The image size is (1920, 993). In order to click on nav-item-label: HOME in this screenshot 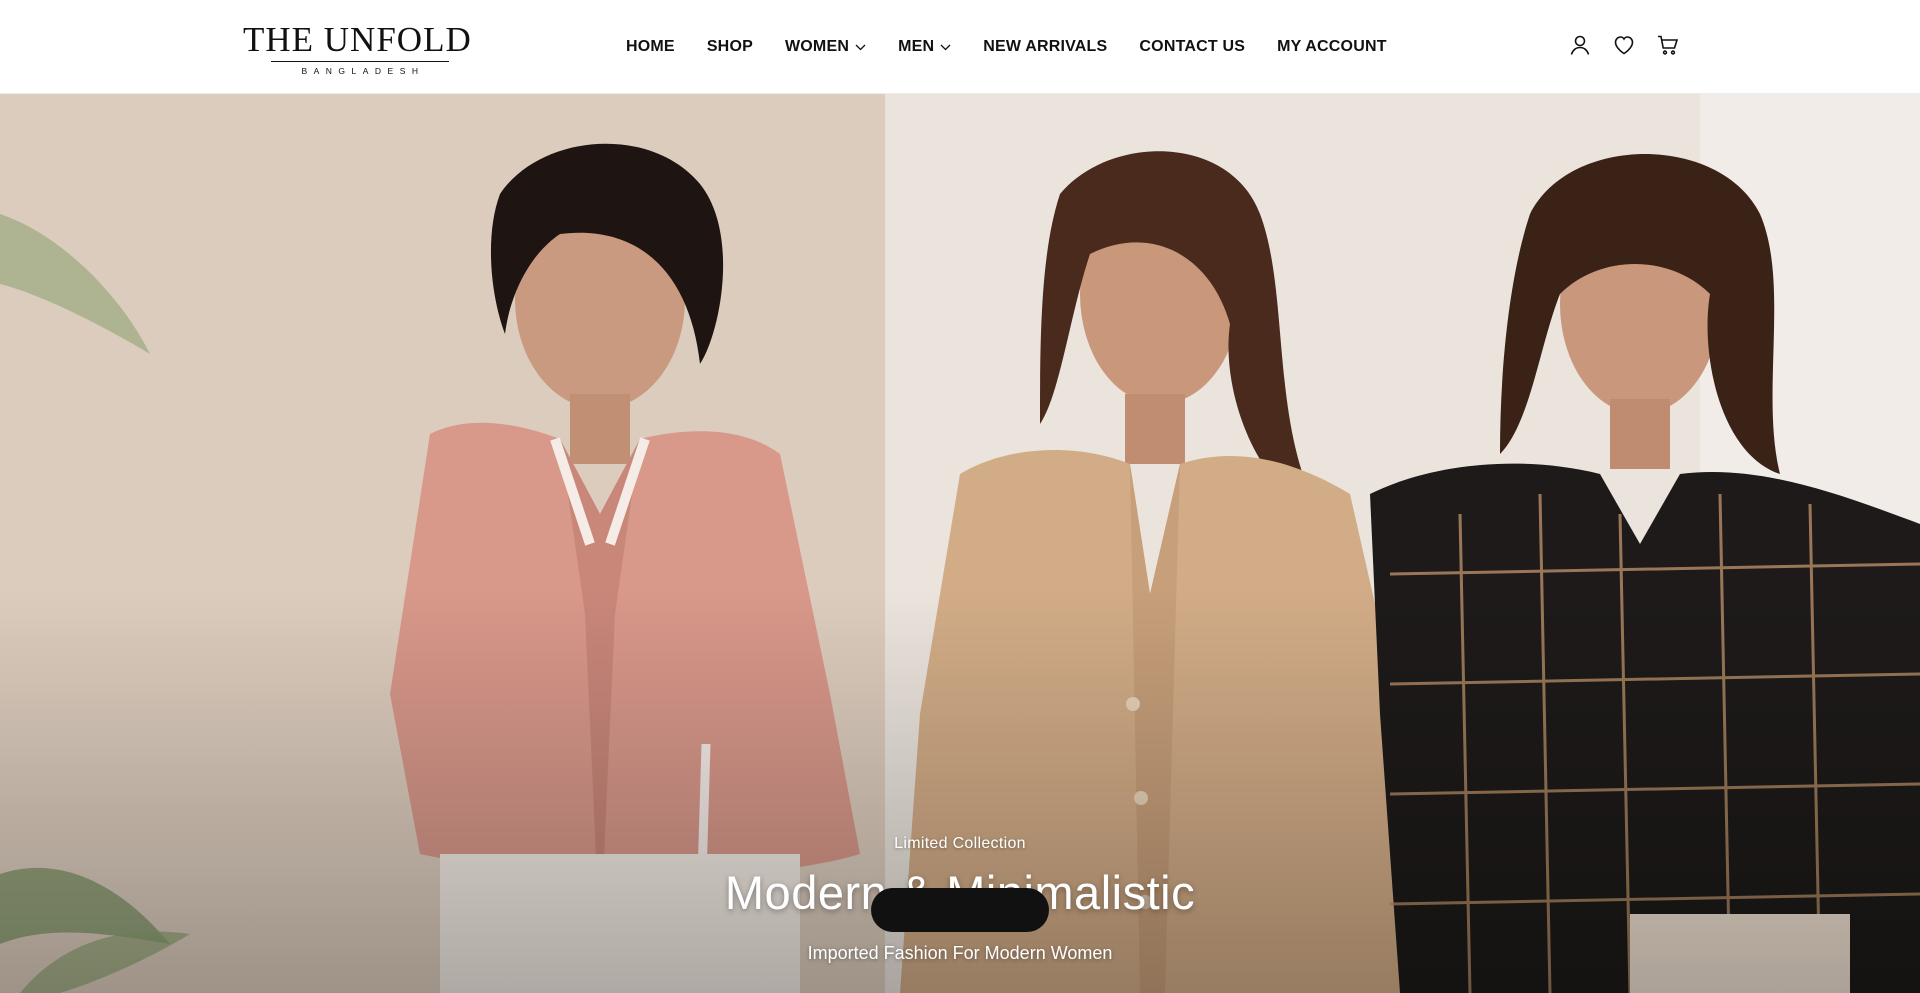, I will do `click(650, 46)`.